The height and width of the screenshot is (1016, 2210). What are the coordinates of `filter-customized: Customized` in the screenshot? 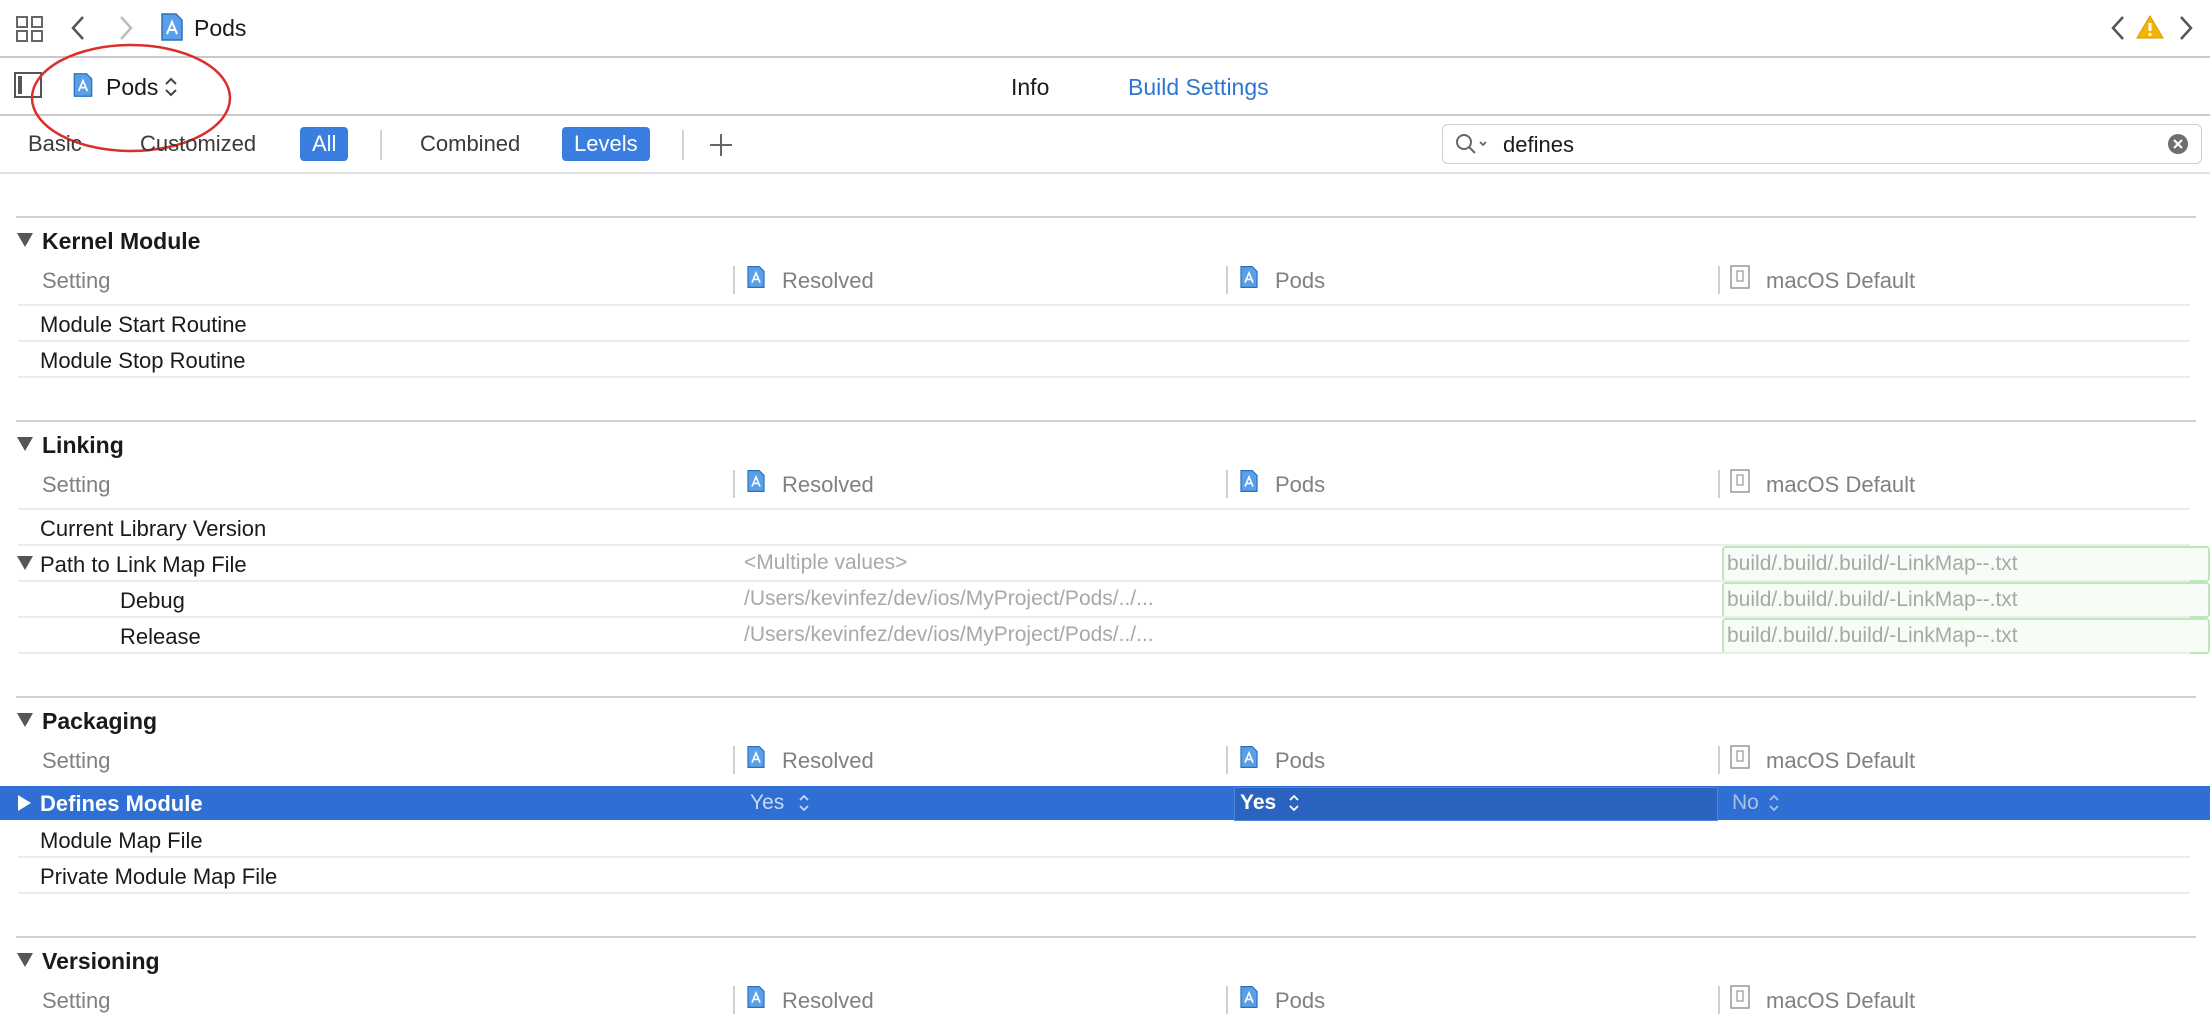 It's located at (198, 144).